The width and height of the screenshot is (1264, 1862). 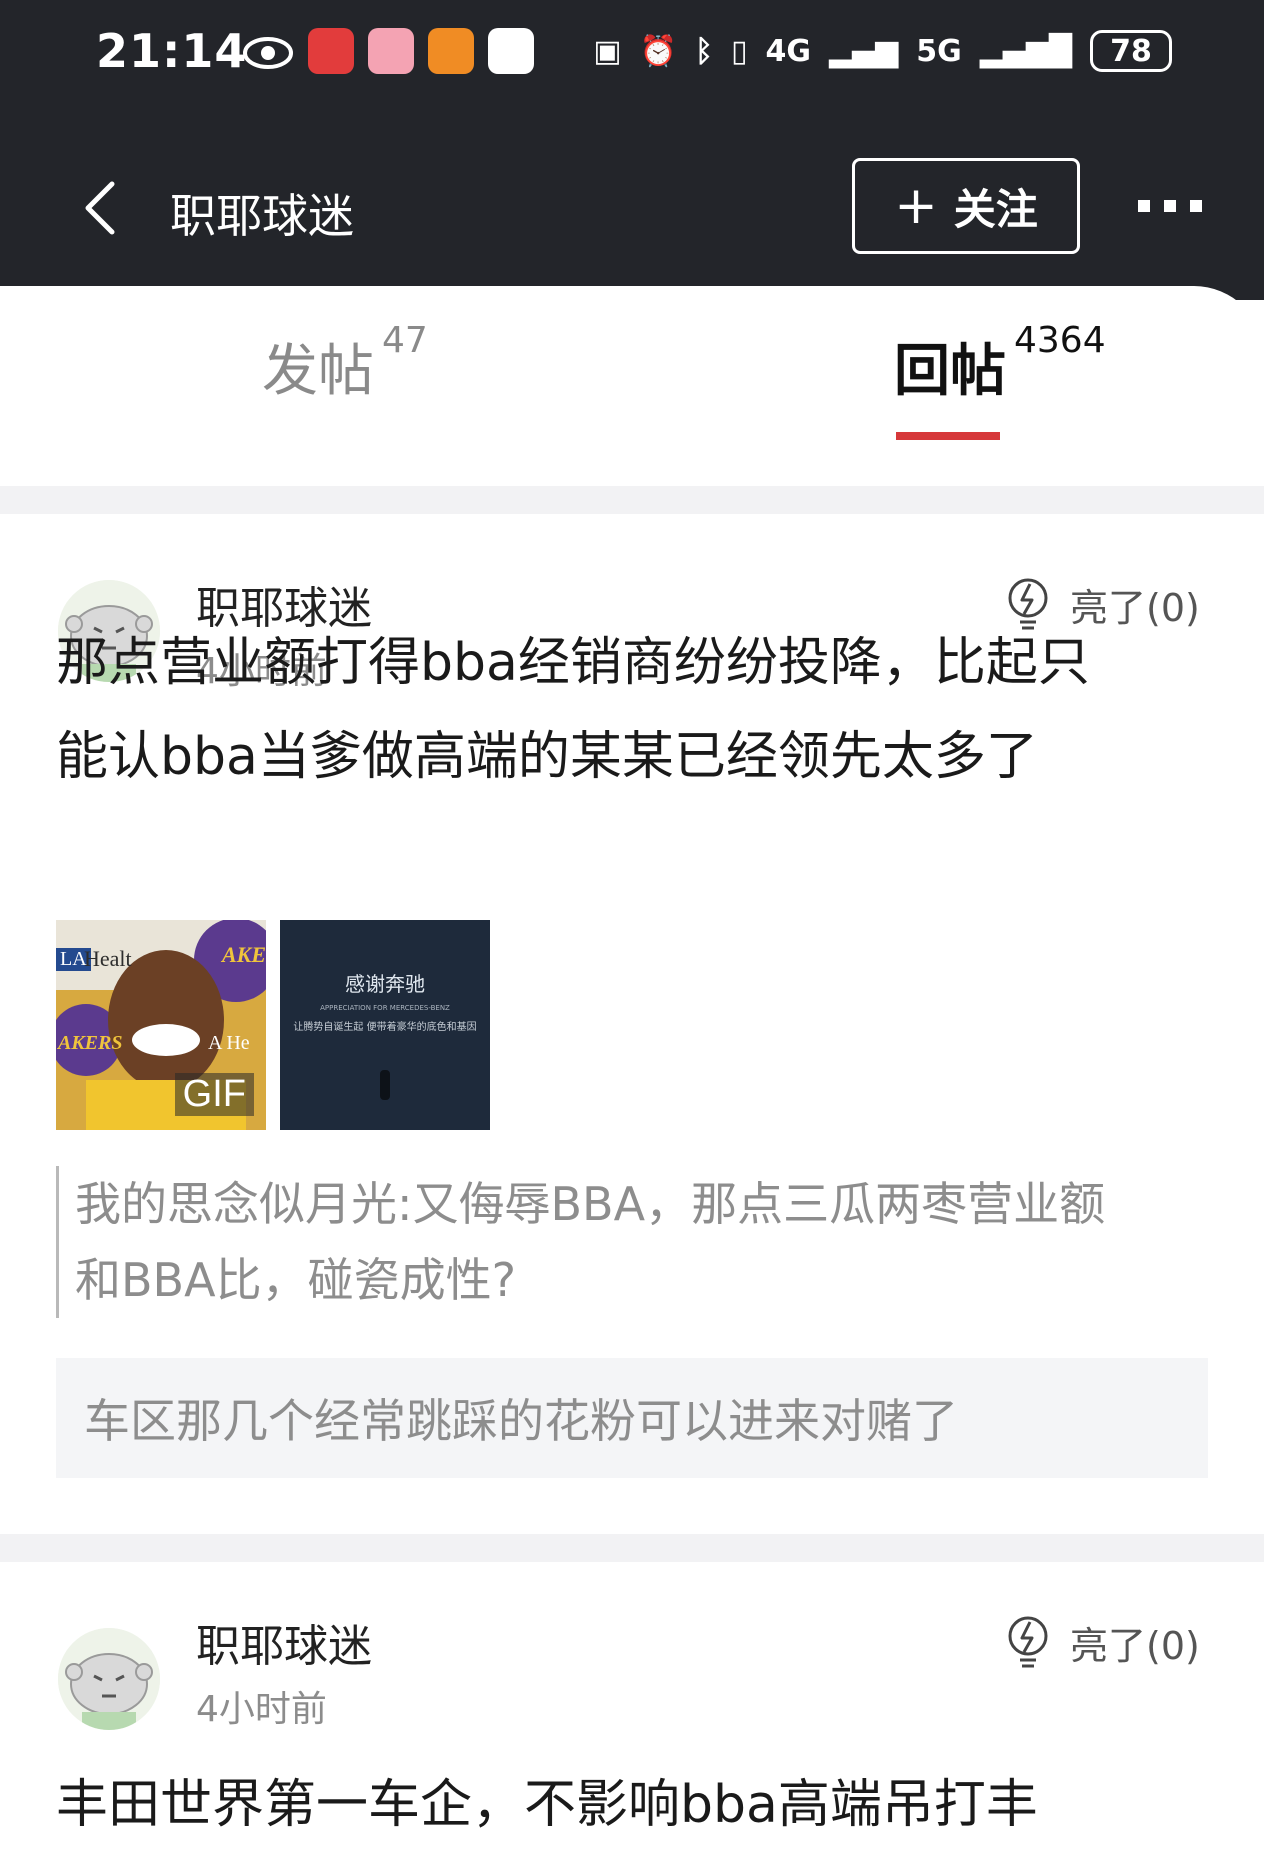 I want to click on image-thumbnail-gif: LA Healt AKE AKERS A He GIF, so click(x=161, y=1025).